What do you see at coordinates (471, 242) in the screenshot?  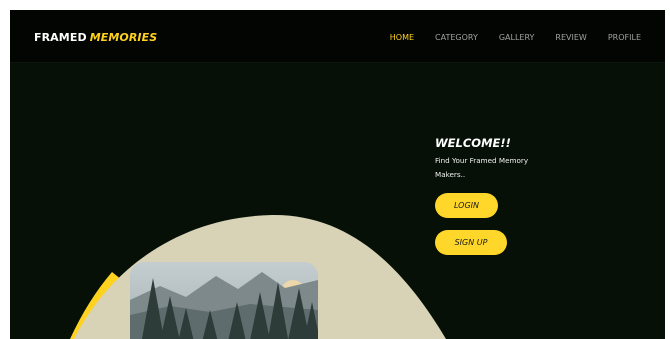 I see `signup-button: SIGN UP` at bounding box center [471, 242].